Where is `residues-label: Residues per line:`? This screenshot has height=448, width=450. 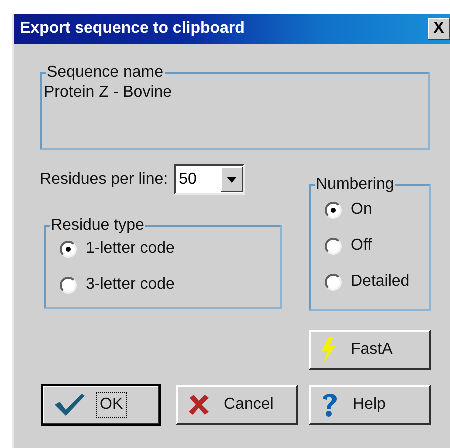
residues-label: Residues per line: is located at coordinates (104, 179).